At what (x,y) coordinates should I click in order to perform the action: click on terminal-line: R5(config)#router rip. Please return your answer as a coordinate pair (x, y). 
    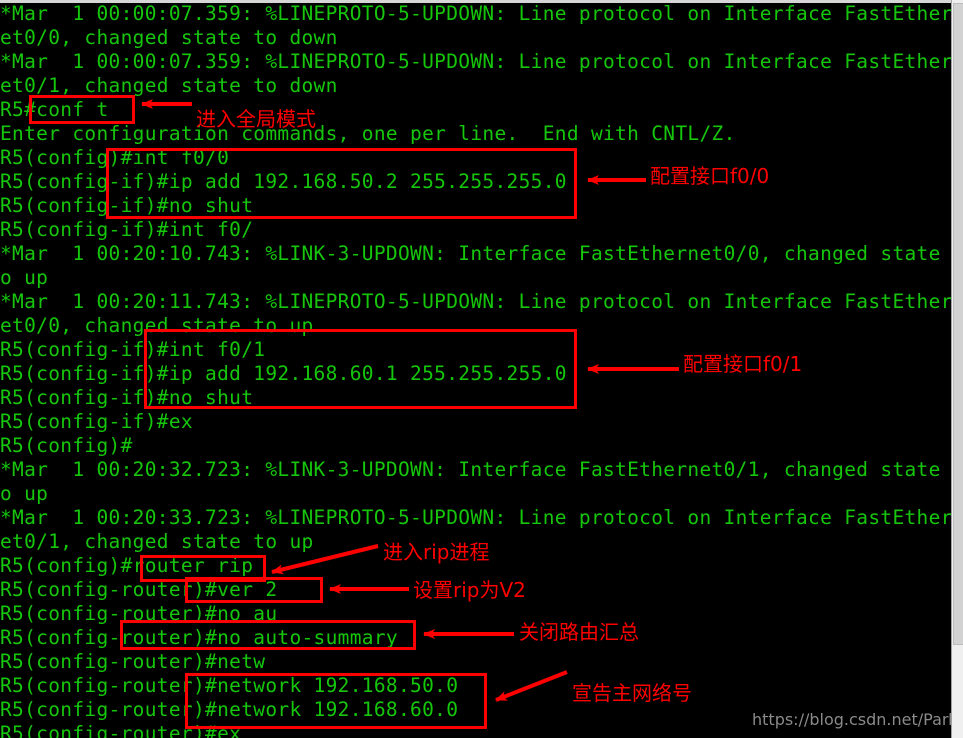
    Looking at the image, I should click on (127, 565).